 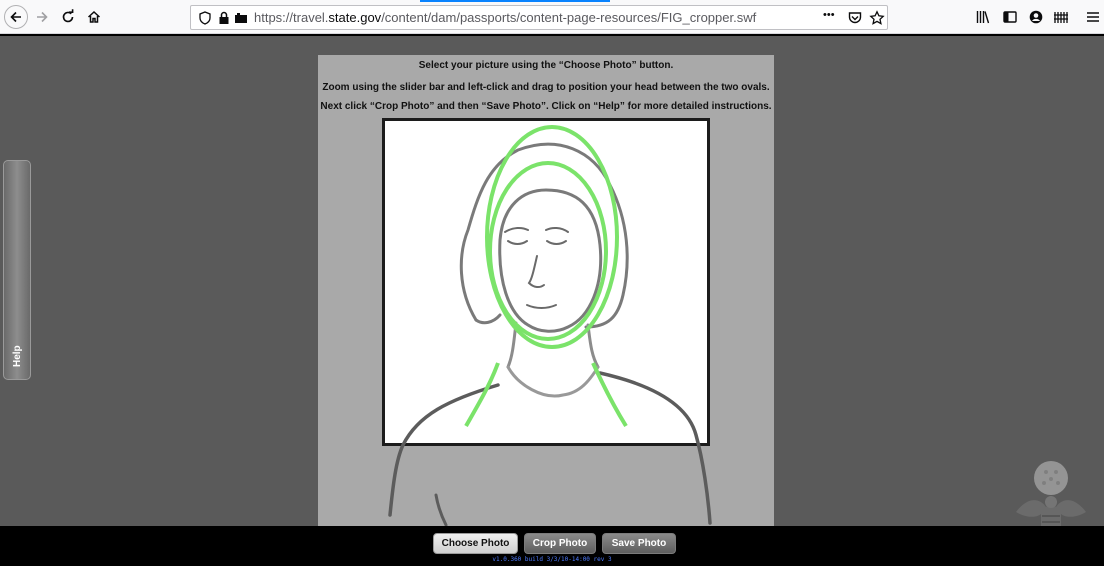 I want to click on home-icon, so click(x=94, y=16).